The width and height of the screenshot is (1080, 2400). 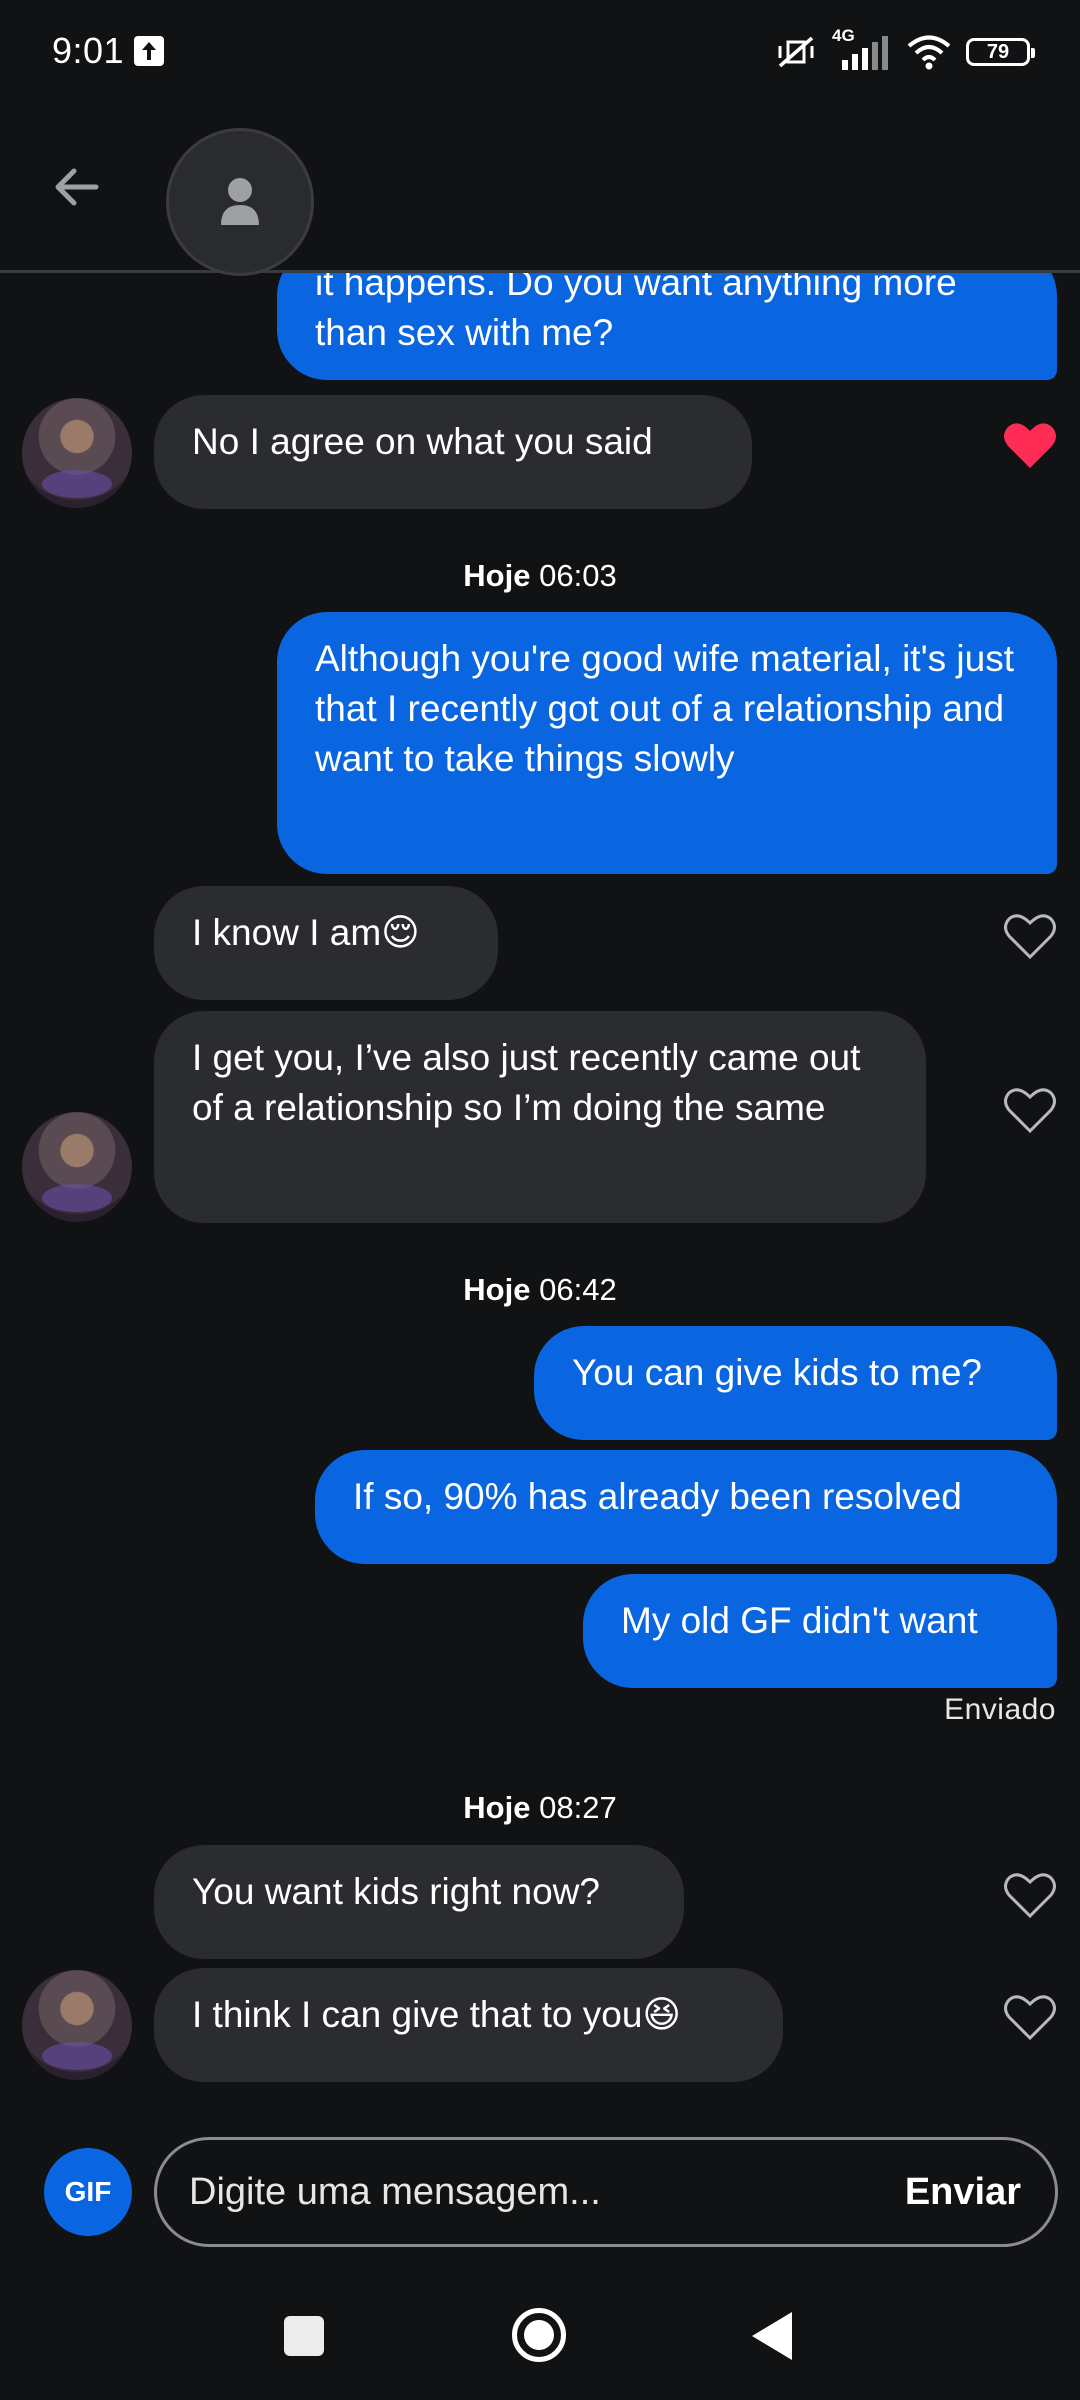 I want to click on message-received: You want kids right now?, so click(x=419, y=1902).